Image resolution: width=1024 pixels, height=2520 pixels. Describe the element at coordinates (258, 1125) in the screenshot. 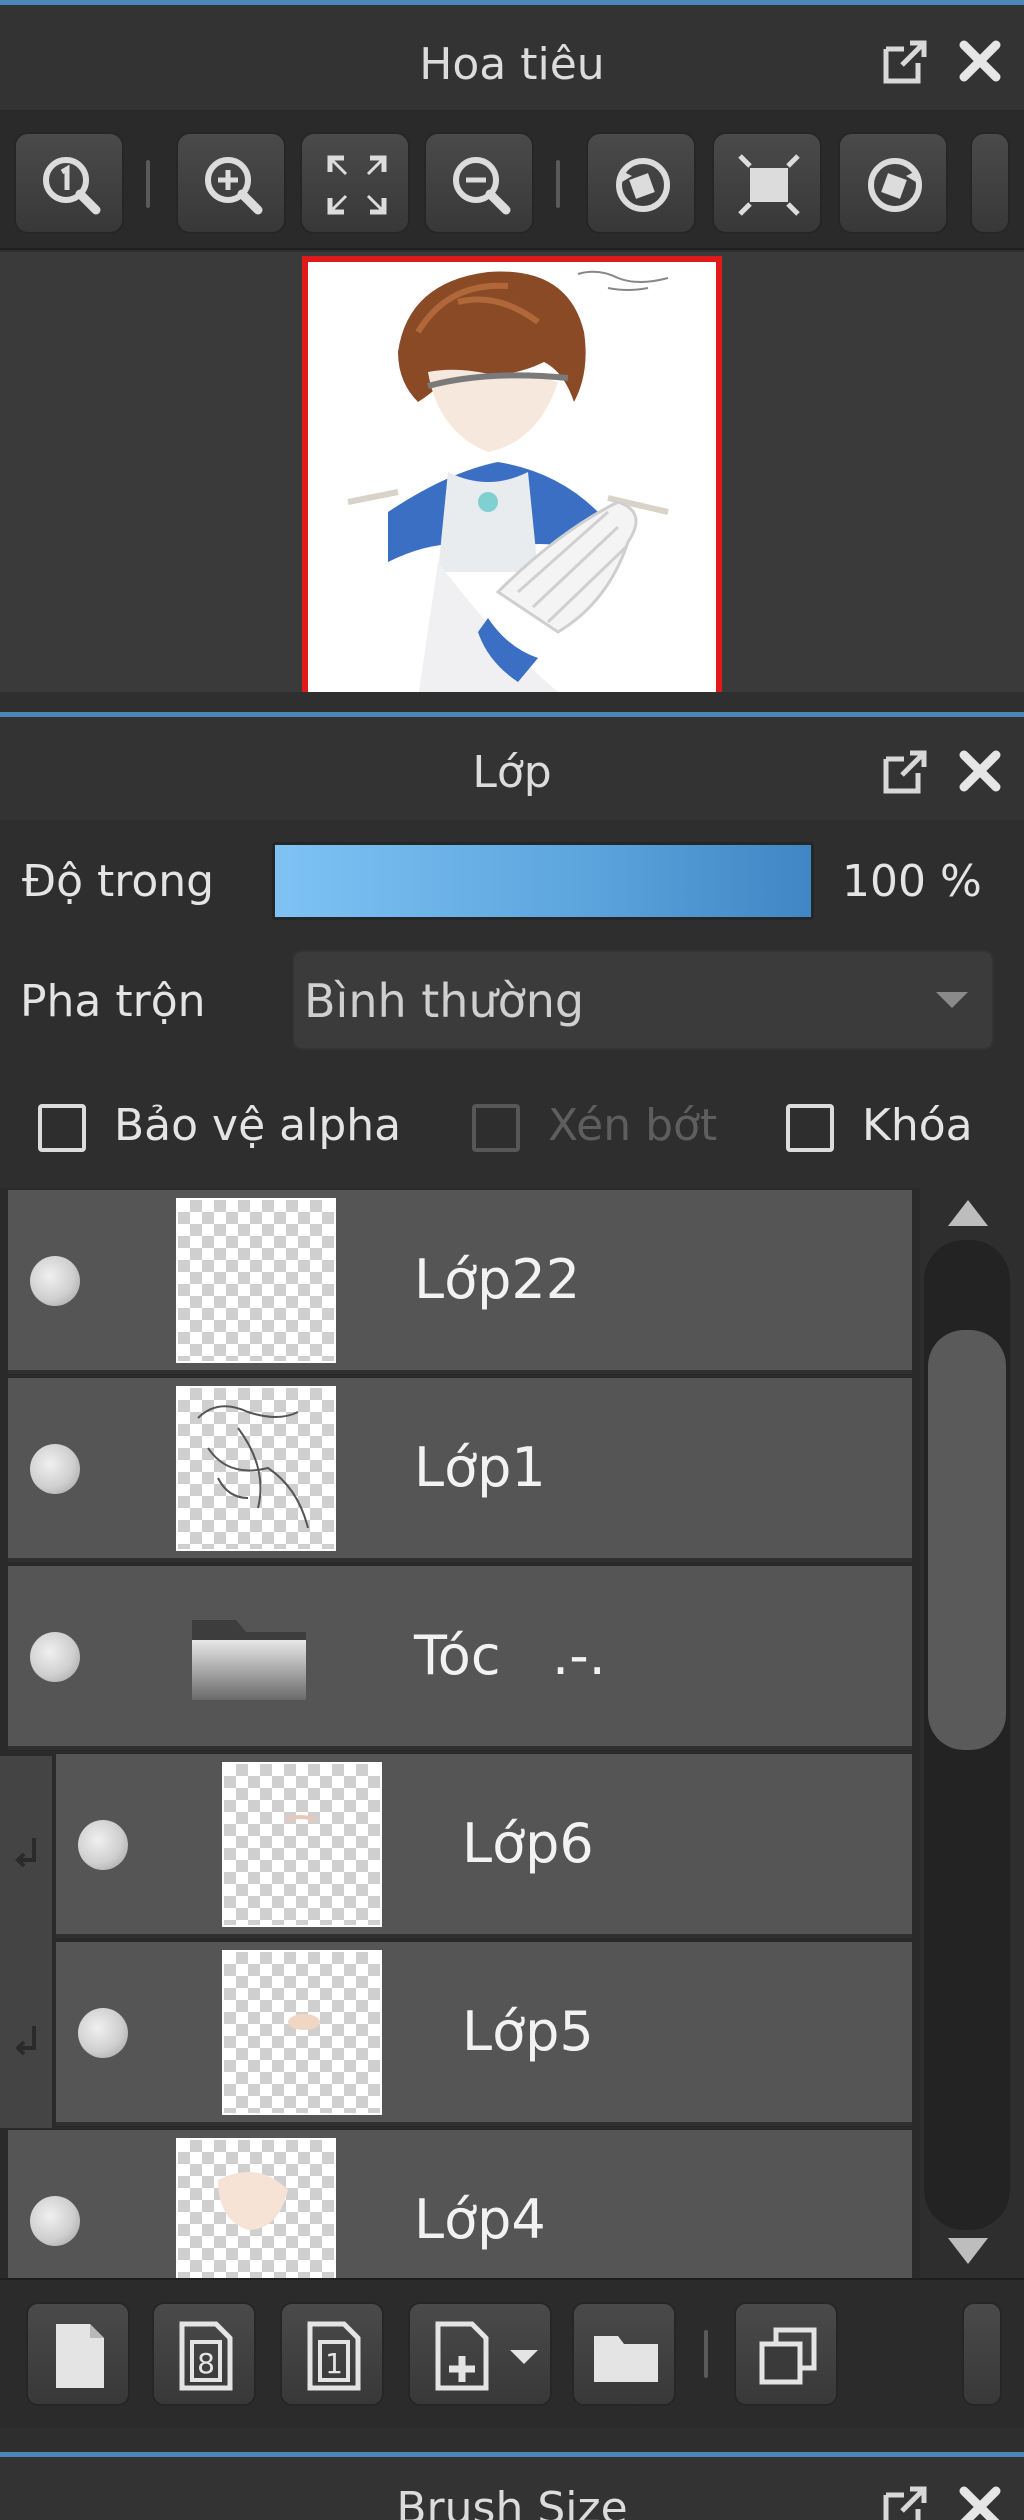

I see `protect-alpha-label: Bảo vệ alpha` at that location.